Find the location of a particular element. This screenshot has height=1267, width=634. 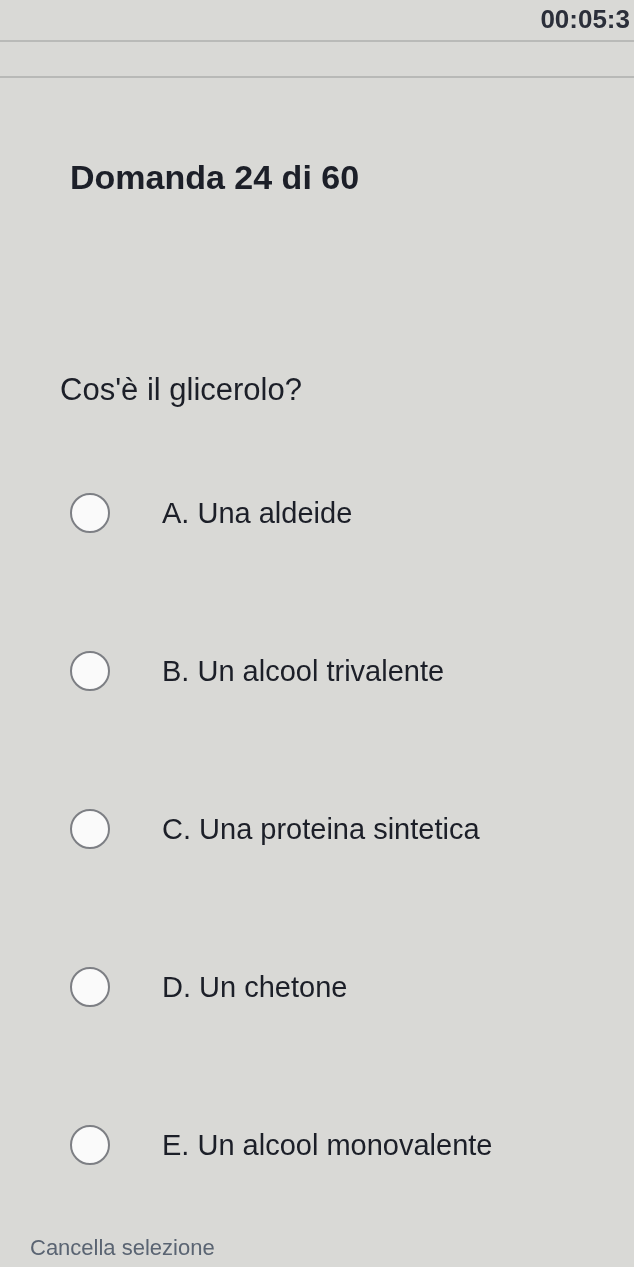

question-text: Cos'è il glicerolo? is located at coordinates (181, 390).